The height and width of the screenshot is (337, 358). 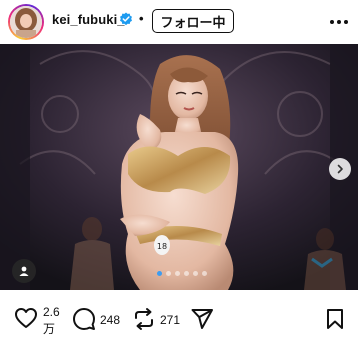 What do you see at coordinates (144, 319) in the screenshot?
I see `repost-icon` at bounding box center [144, 319].